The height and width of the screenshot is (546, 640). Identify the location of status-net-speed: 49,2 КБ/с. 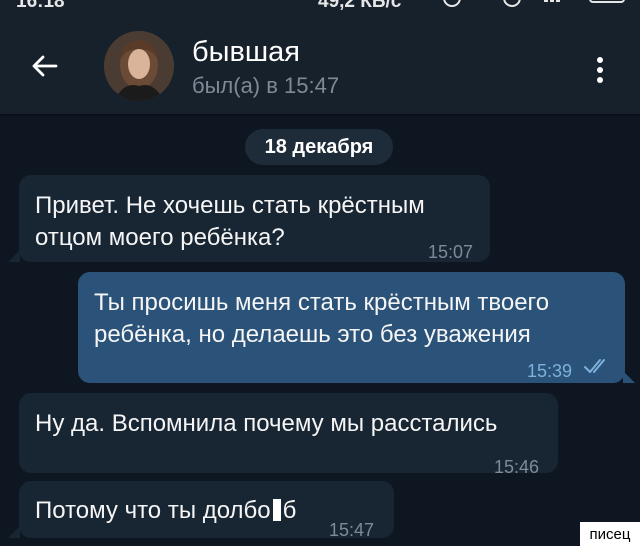
(360, 6).